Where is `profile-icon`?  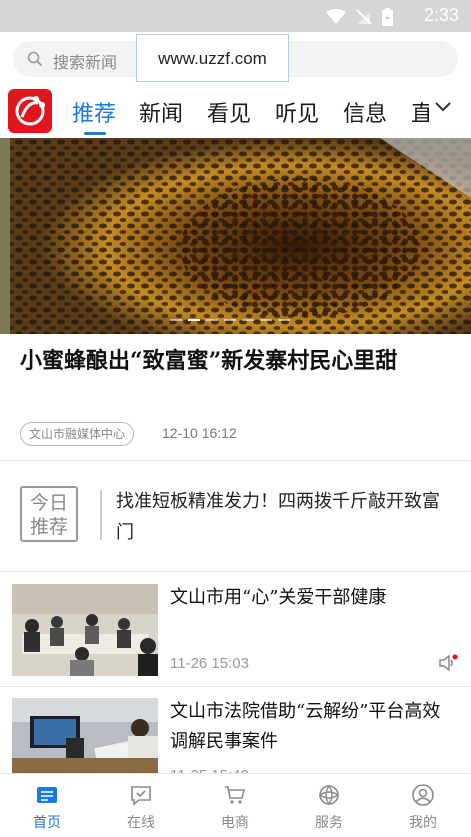 profile-icon is located at coordinates (423, 795).